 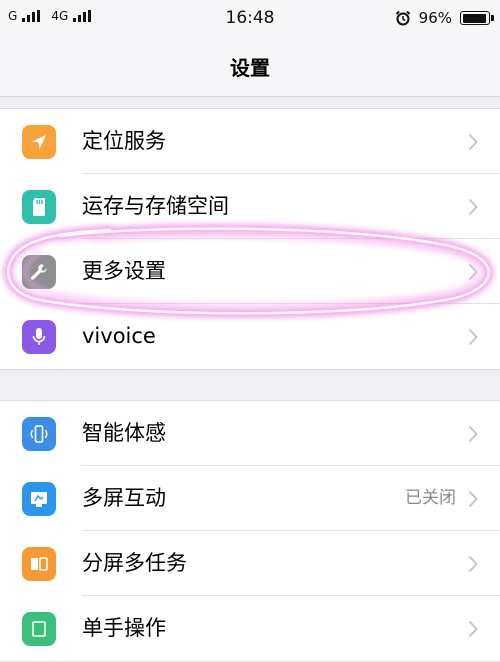 I want to click on settings-item-label: 运存与存储空间, so click(x=155, y=206).